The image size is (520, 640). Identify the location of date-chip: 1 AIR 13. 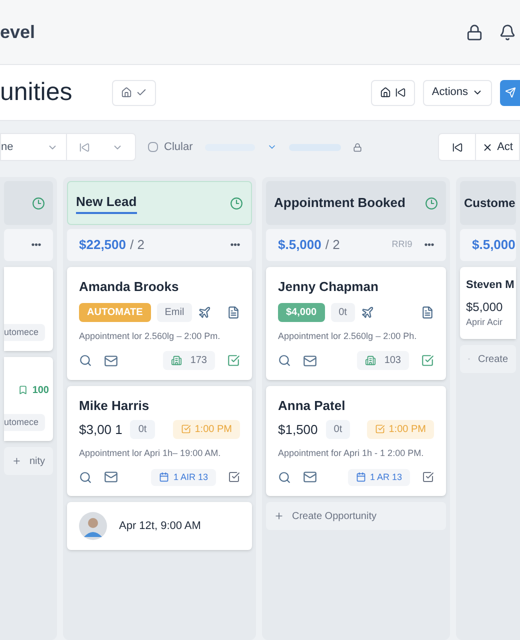
(183, 477).